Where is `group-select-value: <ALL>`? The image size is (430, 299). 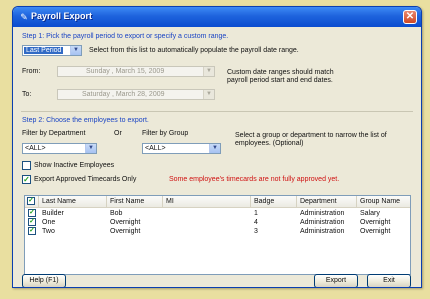
group-select-value: <ALL> is located at coordinates (155, 148).